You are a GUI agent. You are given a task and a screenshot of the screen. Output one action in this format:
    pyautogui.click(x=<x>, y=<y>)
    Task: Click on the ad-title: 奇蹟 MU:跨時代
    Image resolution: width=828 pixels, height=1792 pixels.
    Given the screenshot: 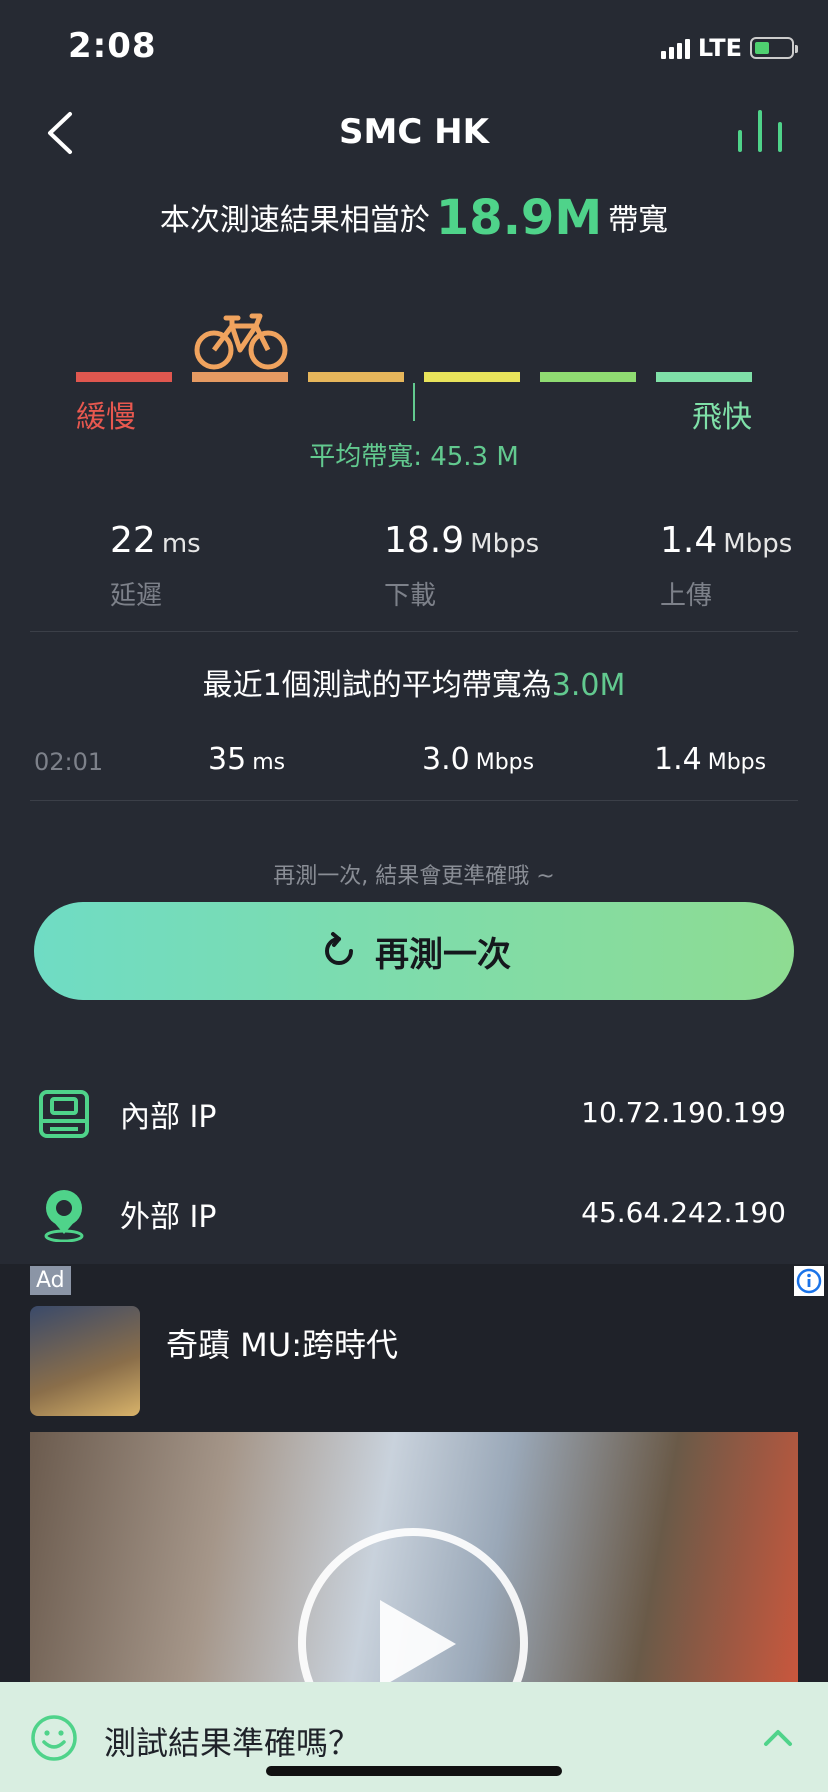 What is the action you would take?
    pyautogui.click(x=282, y=1343)
    